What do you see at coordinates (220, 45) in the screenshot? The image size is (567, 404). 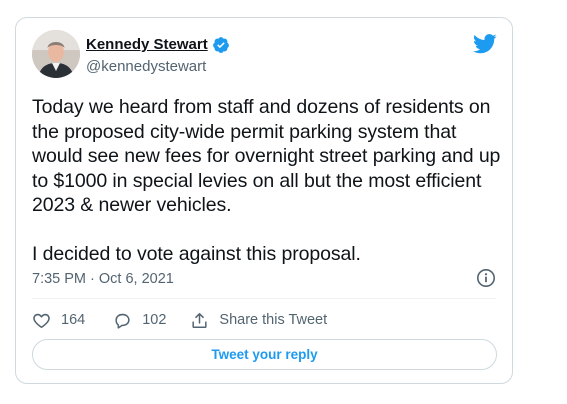 I see `verified-badge-icon` at bounding box center [220, 45].